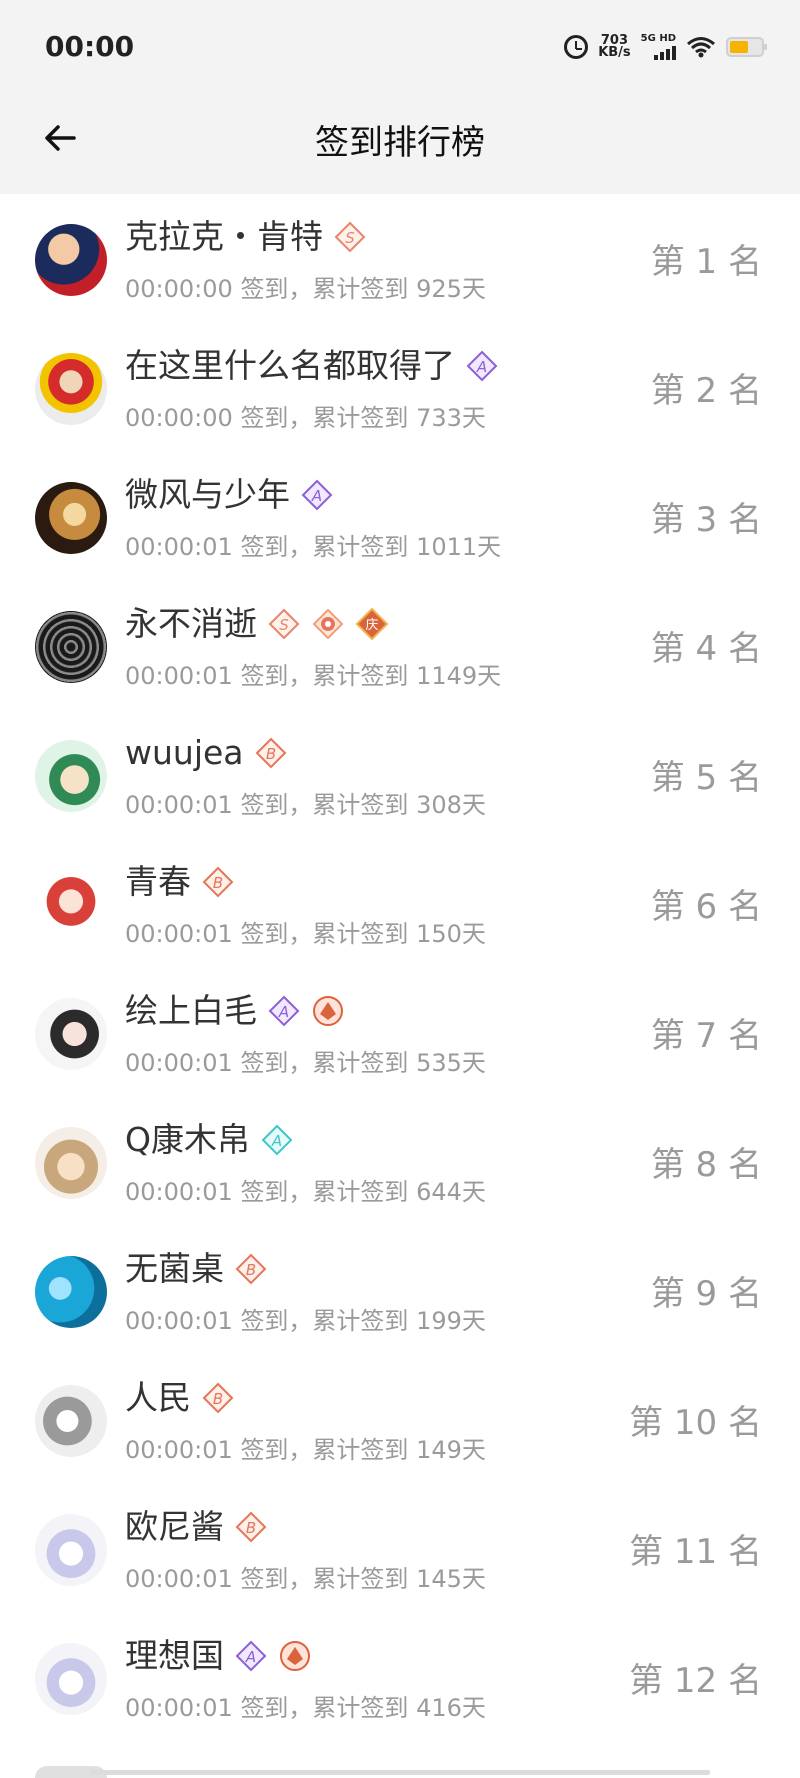 This screenshot has height=1778, width=800. I want to click on mech-avatar-icon, so click(71, 647).